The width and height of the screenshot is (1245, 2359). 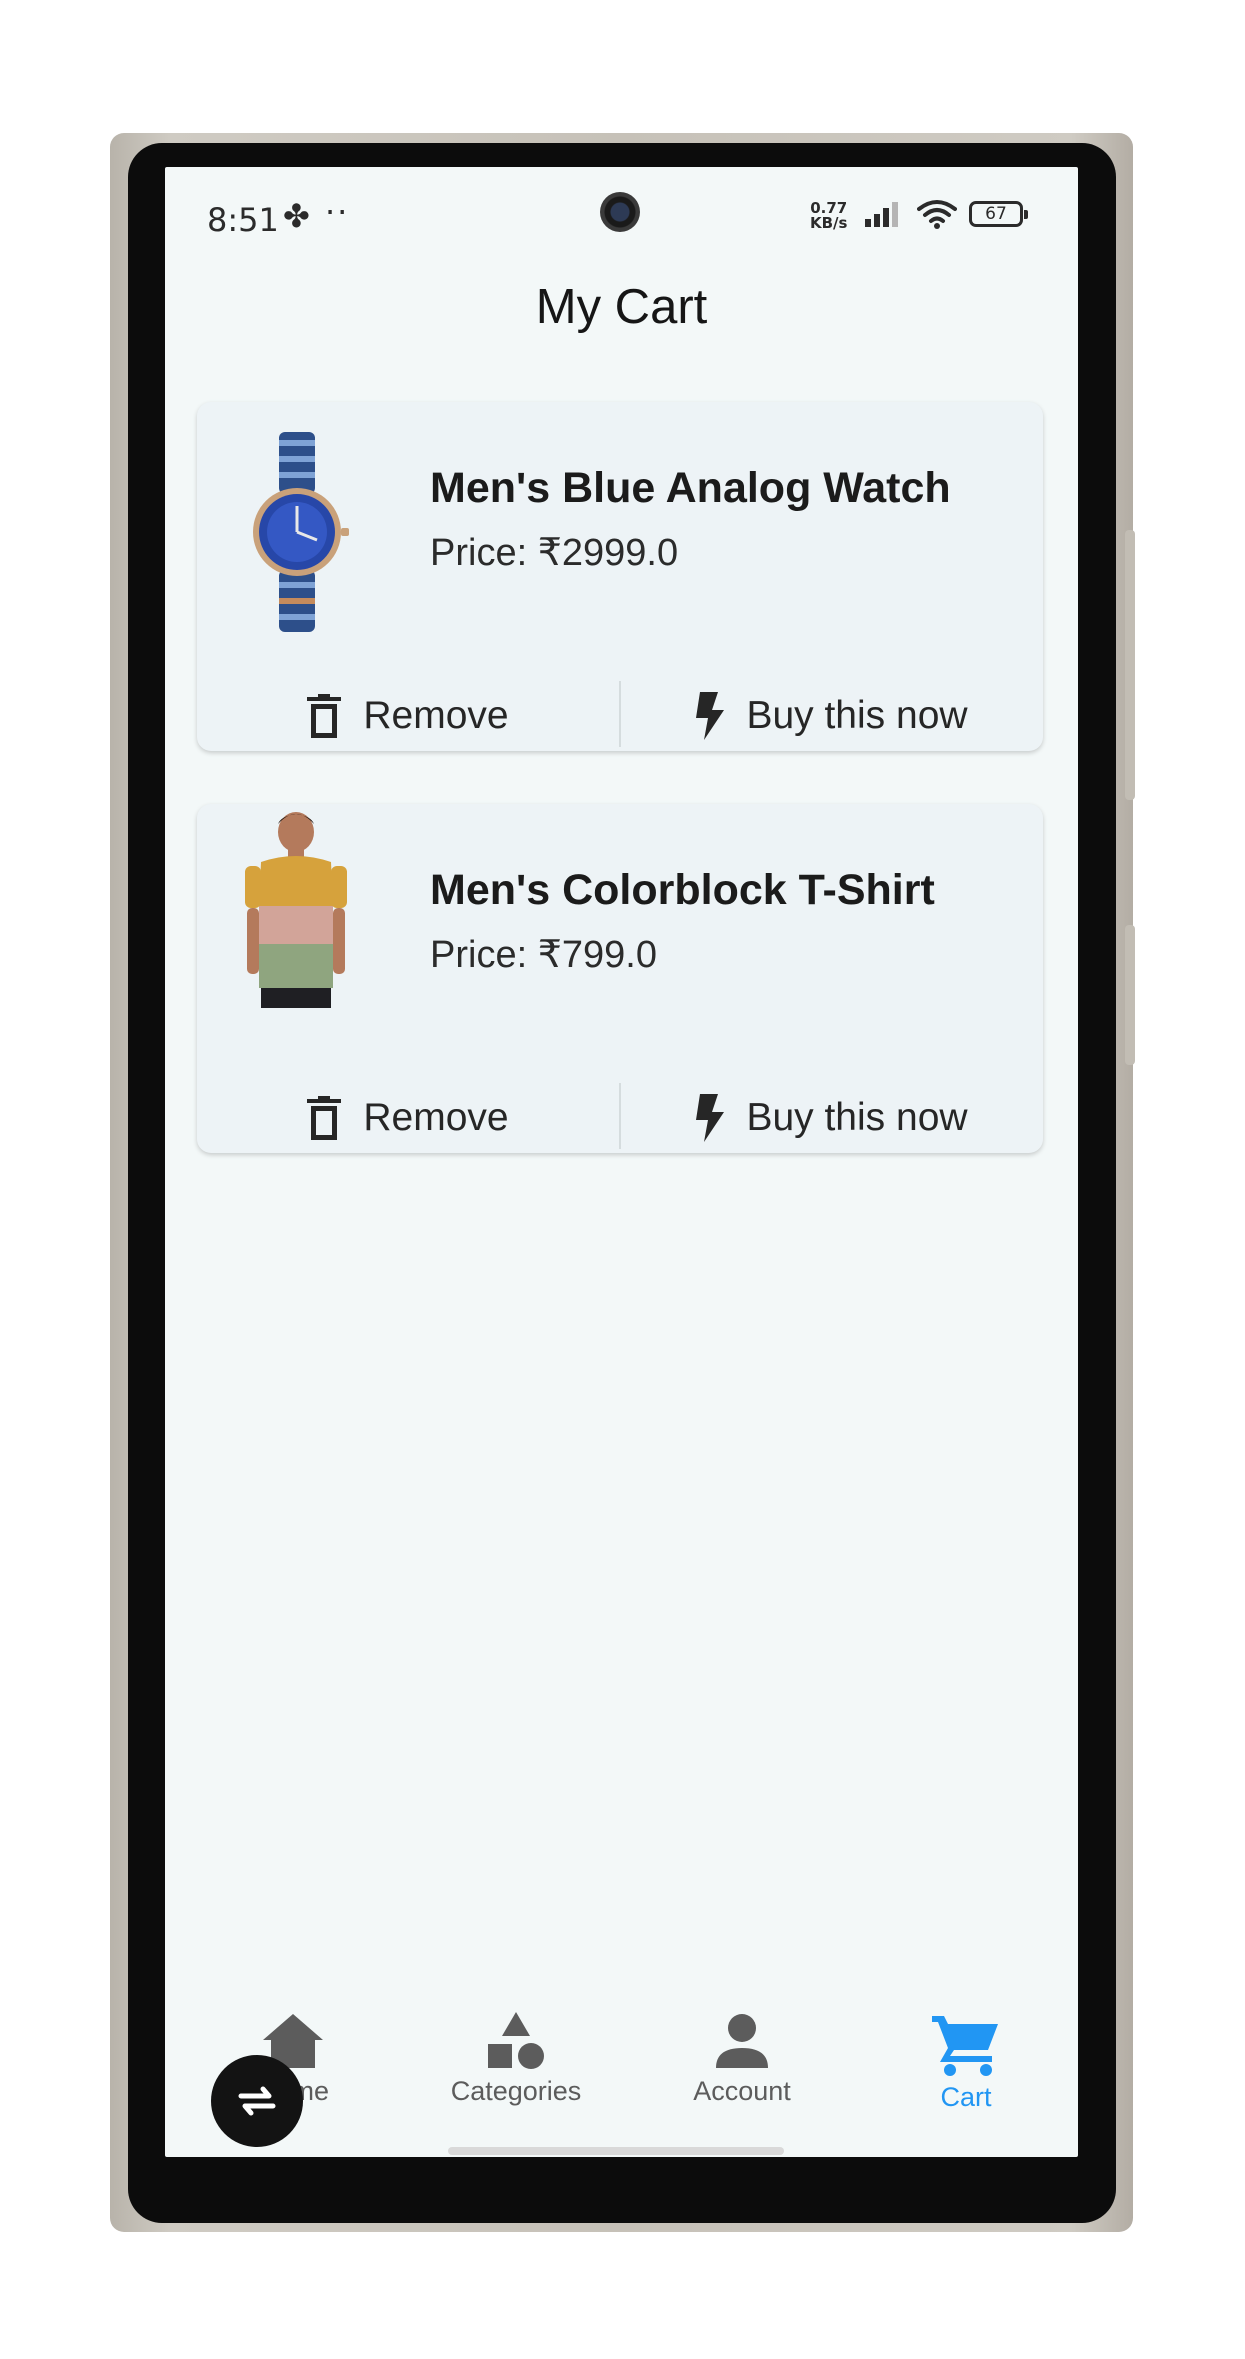 What do you see at coordinates (881, 214) in the screenshot?
I see `signal-icon` at bounding box center [881, 214].